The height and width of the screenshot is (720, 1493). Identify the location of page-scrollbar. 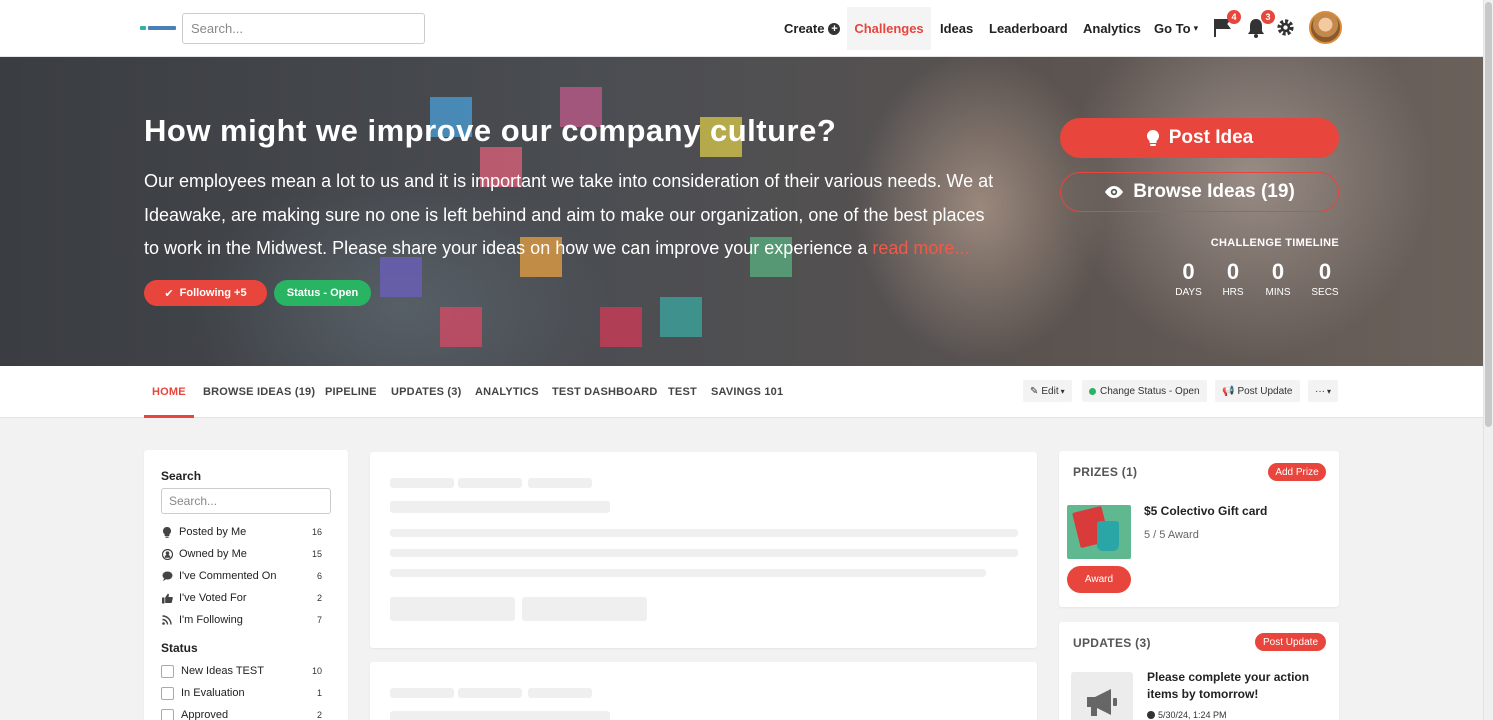
(1488, 360).